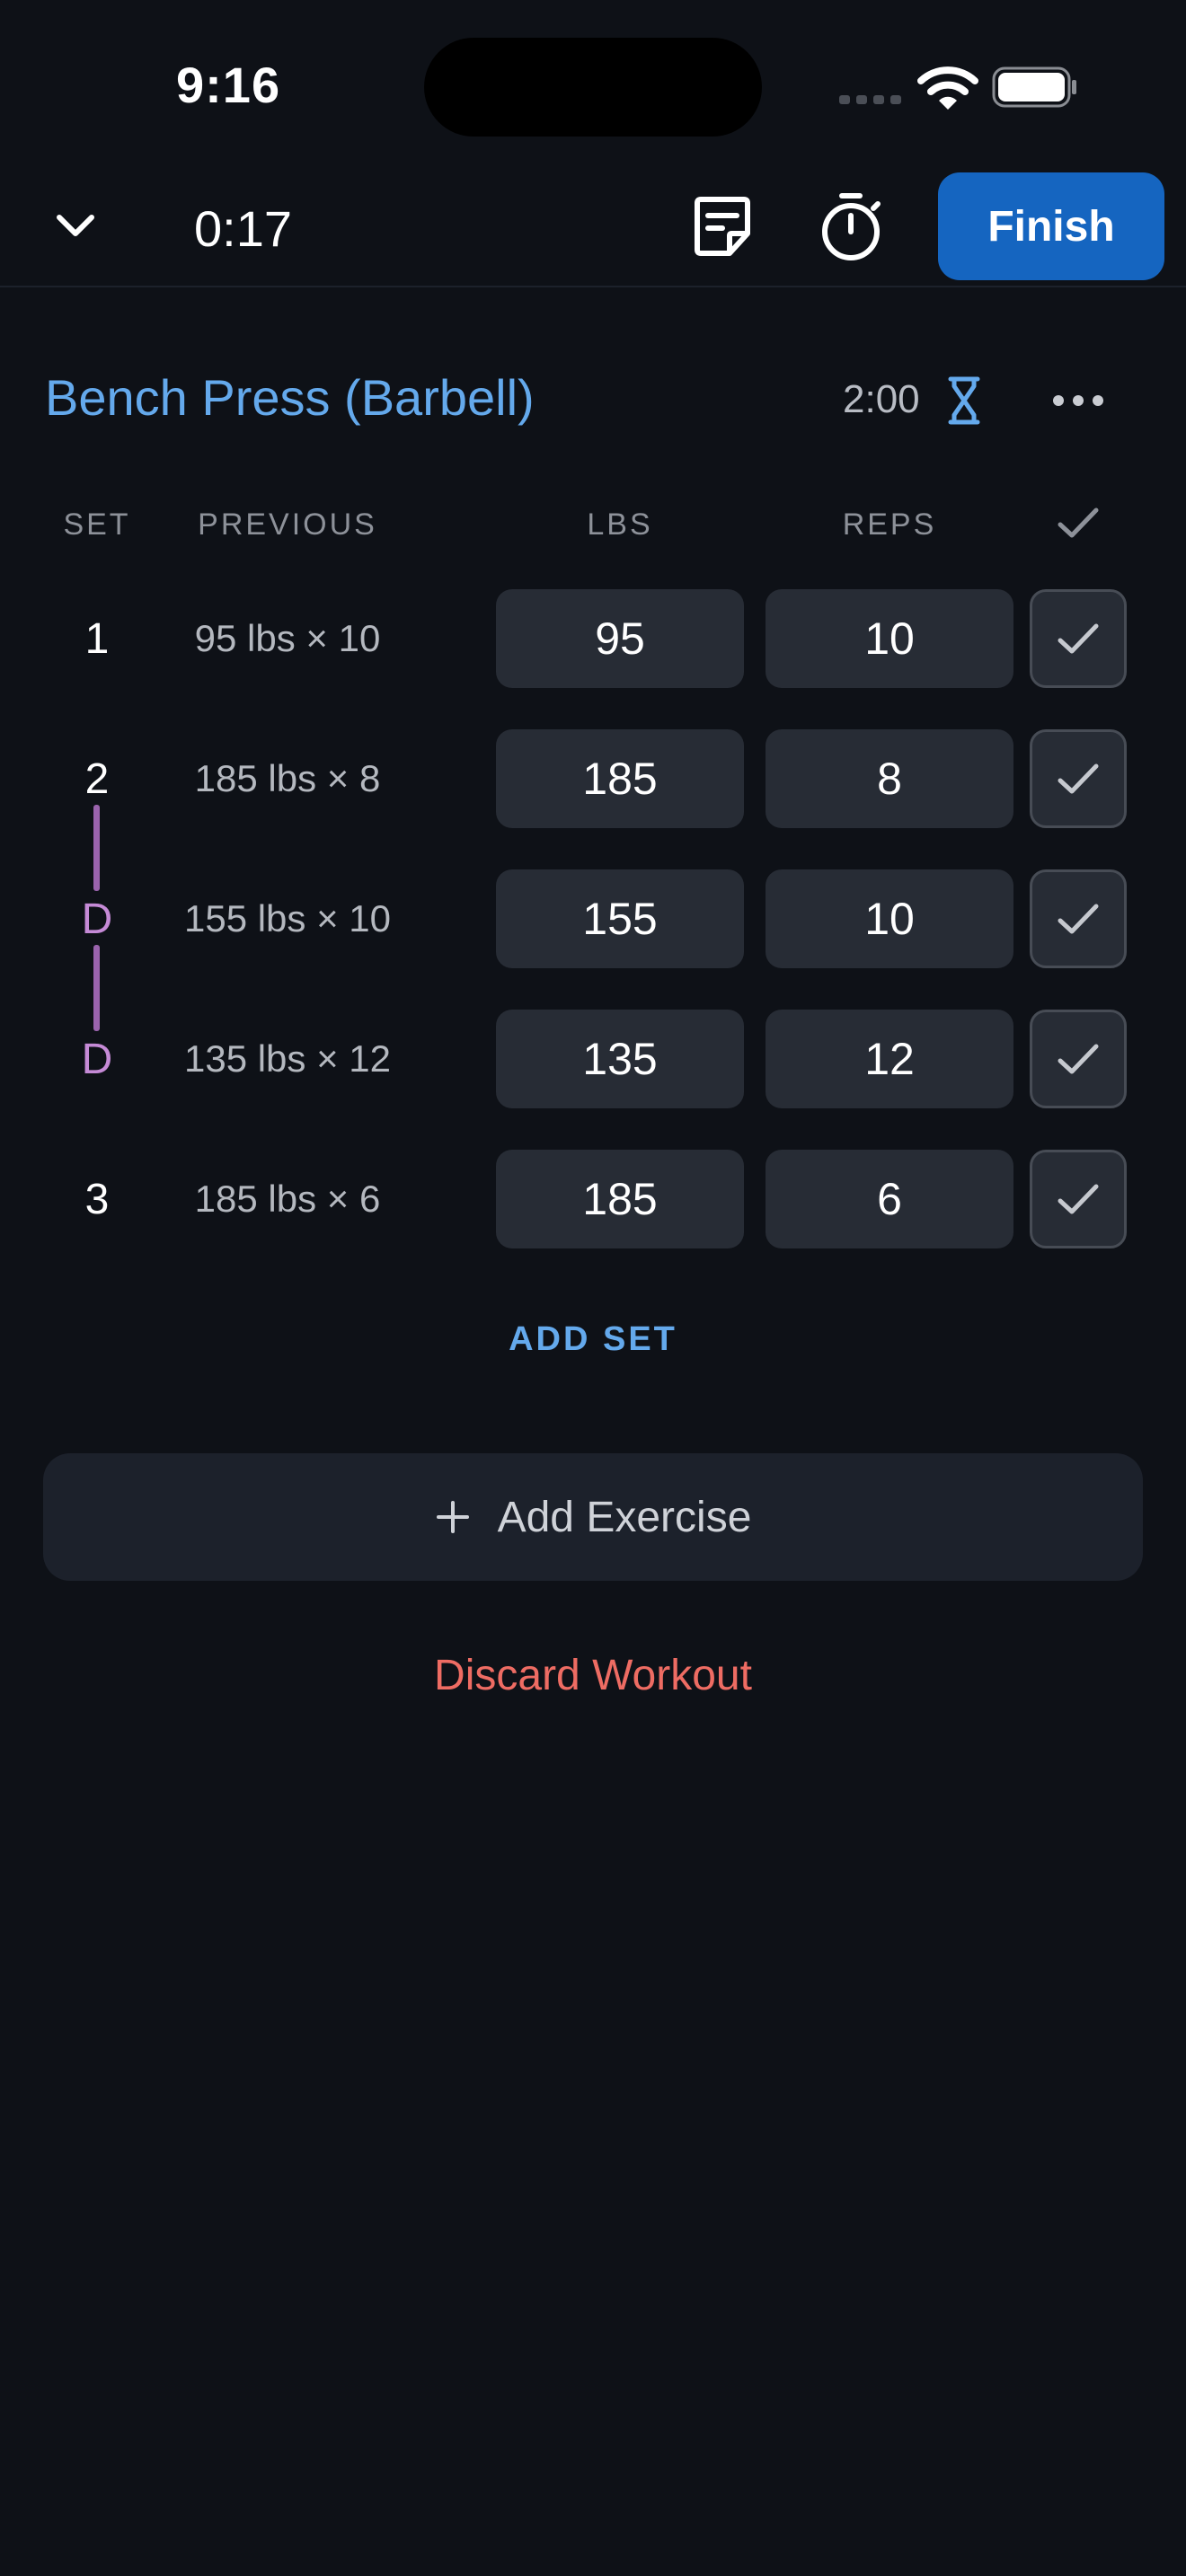 The image size is (1186, 2576). What do you see at coordinates (964, 400) in the screenshot?
I see `hourglass-icon` at bounding box center [964, 400].